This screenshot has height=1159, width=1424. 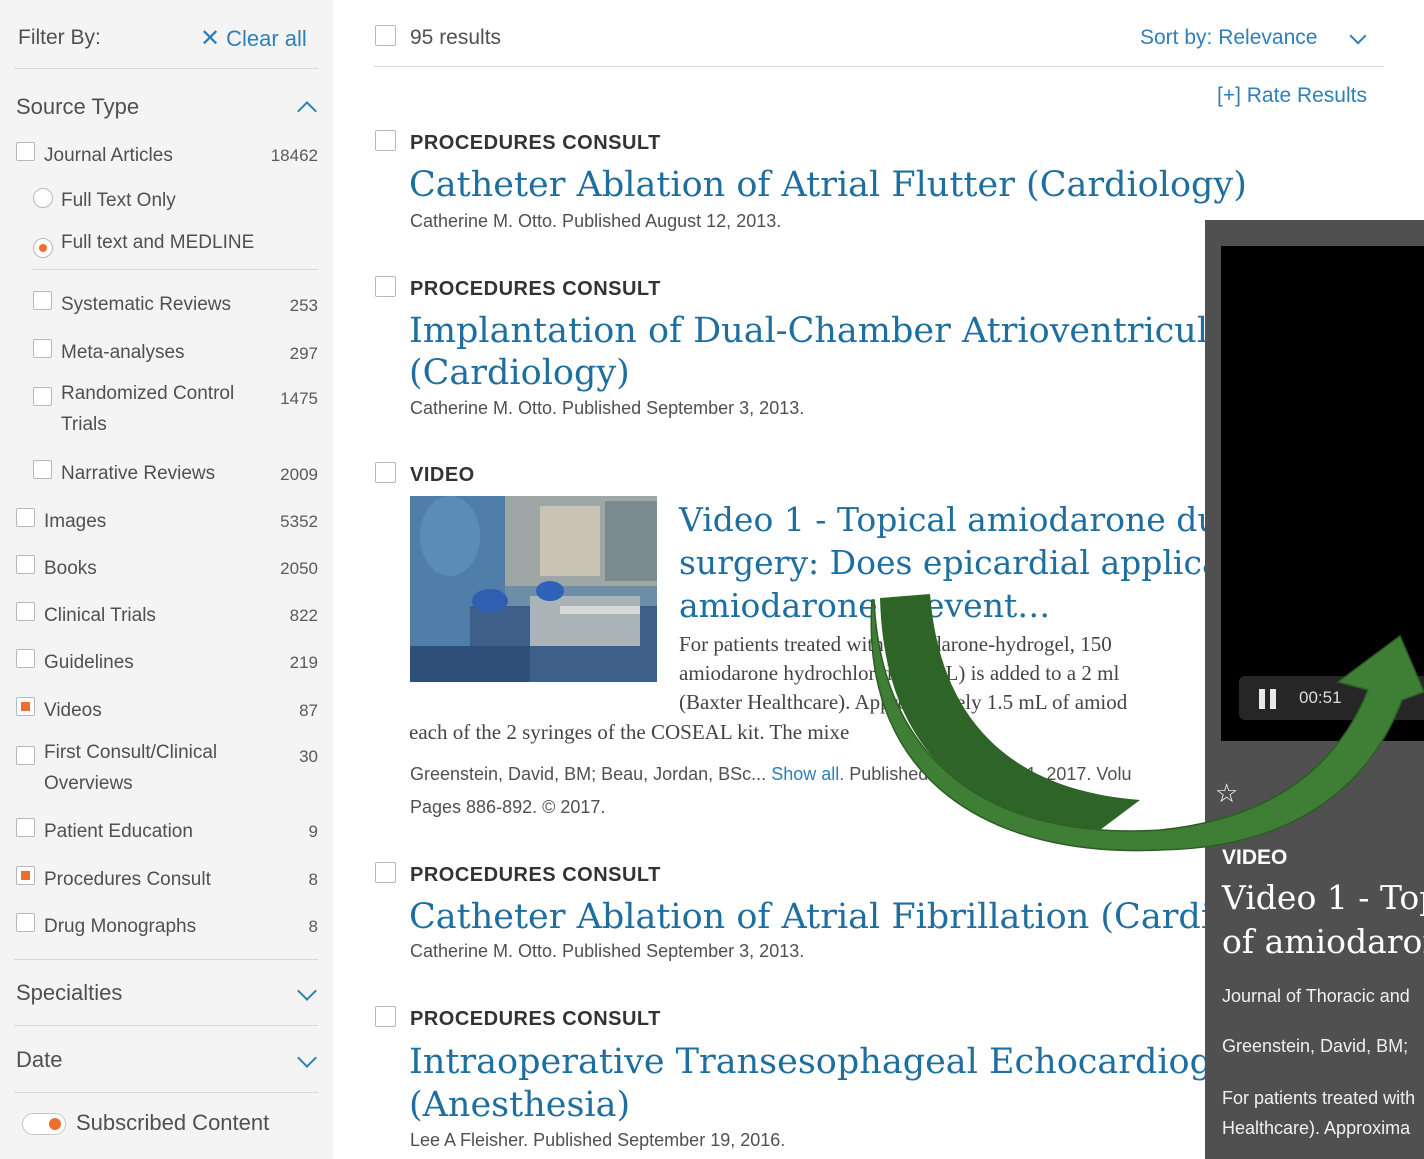 I want to click on result-meta: Pages 886-892. © 2017., so click(x=508, y=807).